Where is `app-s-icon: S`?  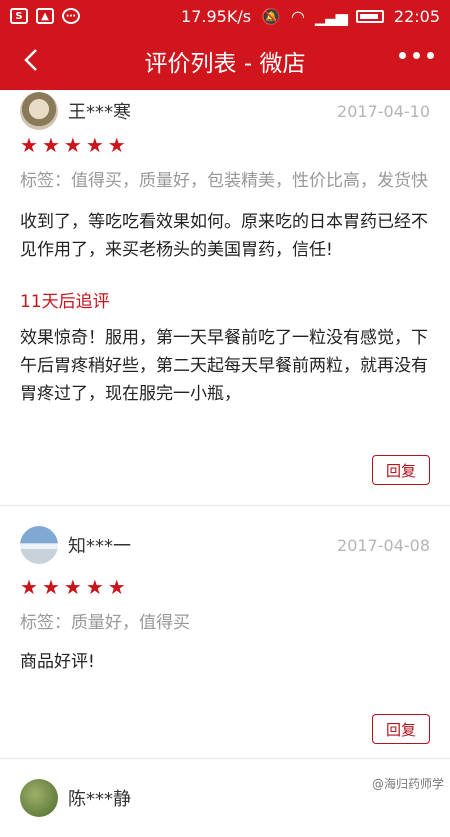 app-s-icon: S is located at coordinates (19, 16).